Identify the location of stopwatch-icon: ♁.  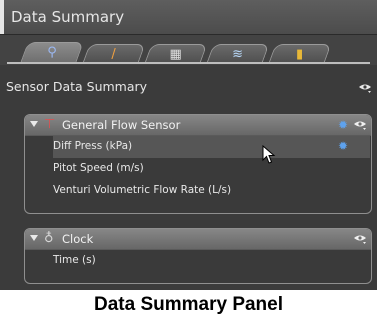
(49, 238).